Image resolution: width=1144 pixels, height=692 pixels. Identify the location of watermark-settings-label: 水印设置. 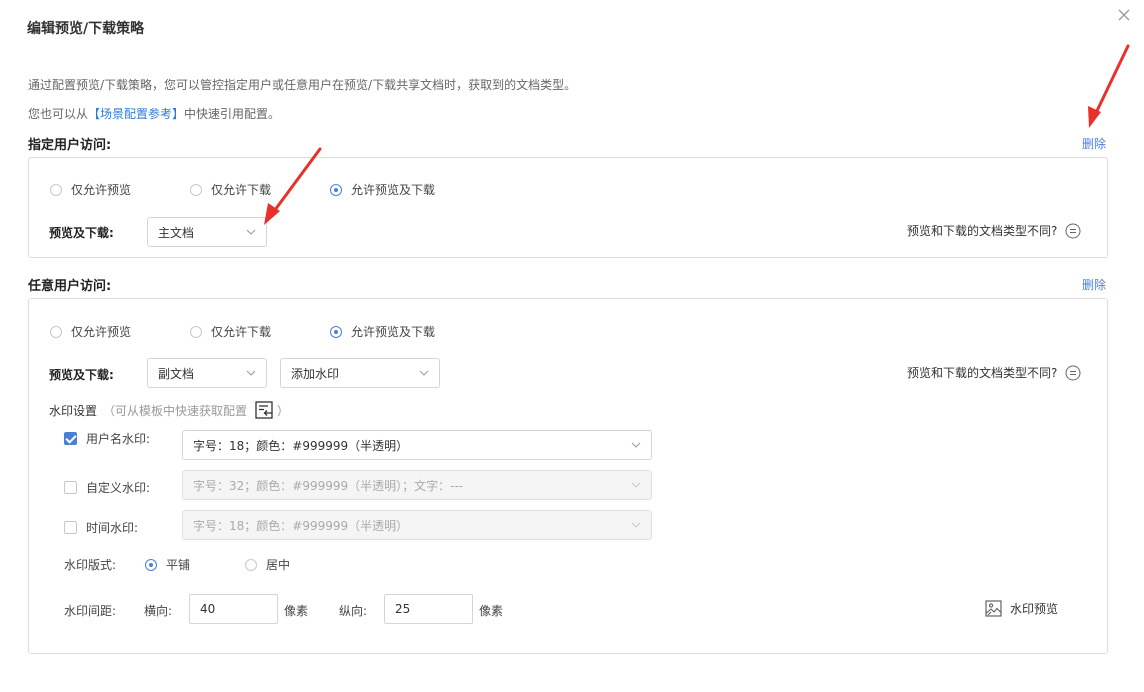
(73, 410).